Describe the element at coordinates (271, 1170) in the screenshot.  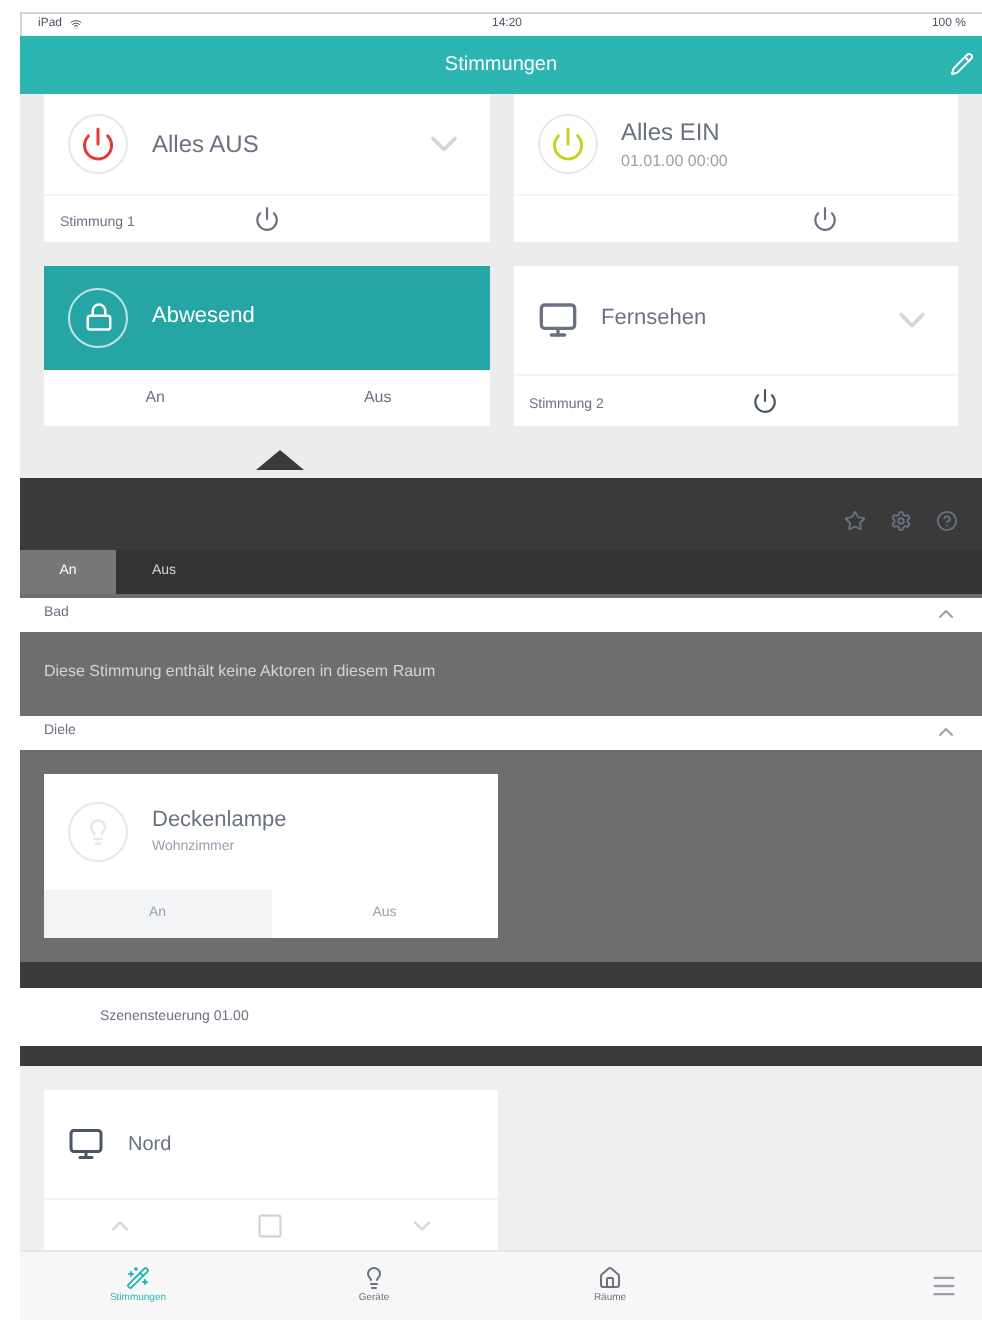
I see `blind-card: Nord` at that location.